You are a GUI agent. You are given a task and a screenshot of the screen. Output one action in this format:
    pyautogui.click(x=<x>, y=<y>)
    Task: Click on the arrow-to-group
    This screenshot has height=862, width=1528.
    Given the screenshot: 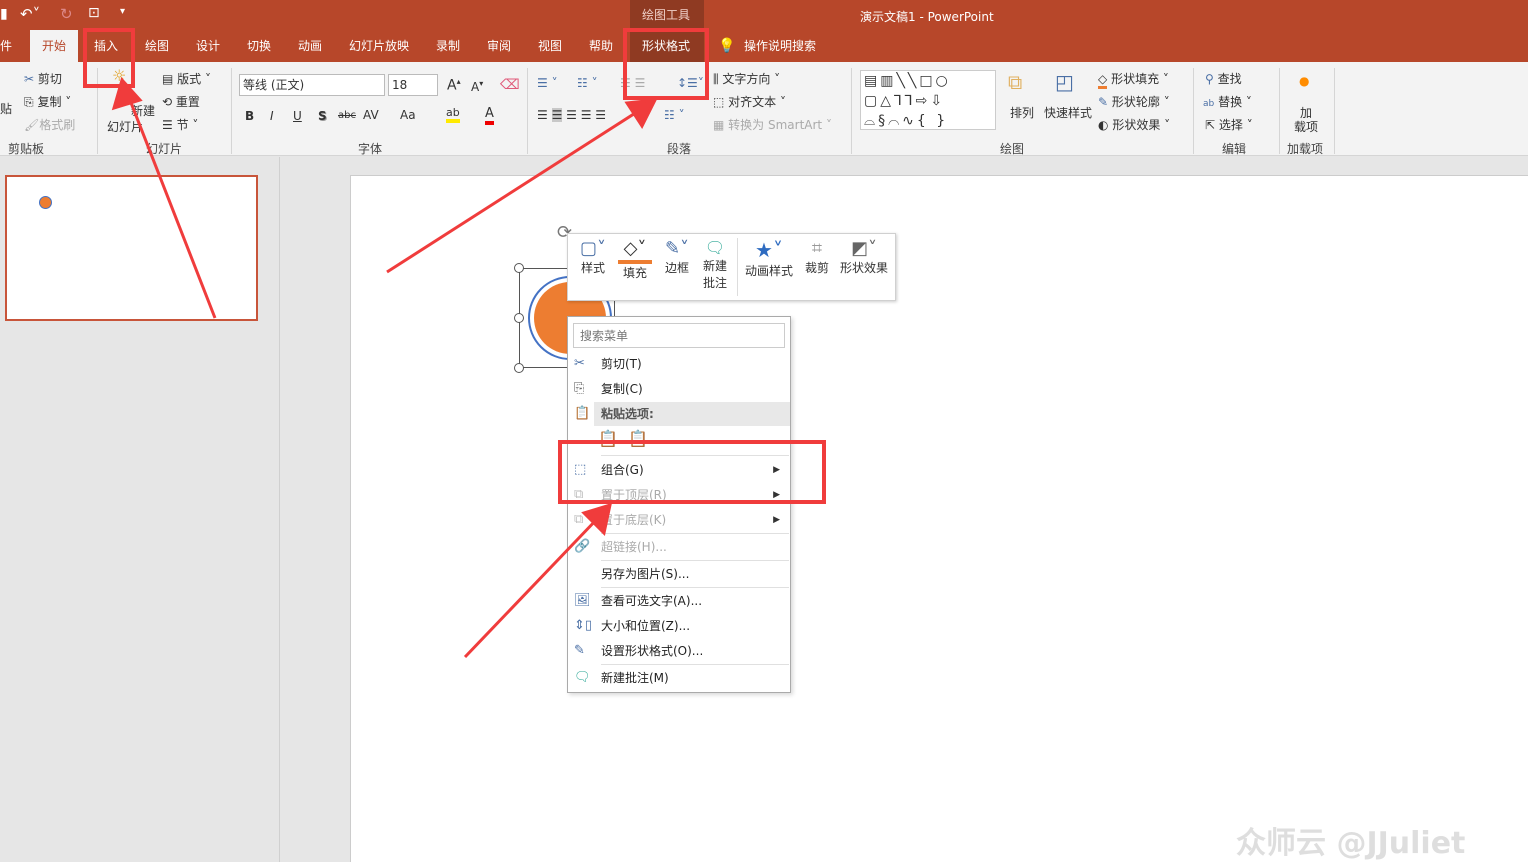 What is the action you would take?
    pyautogui.click(x=531, y=587)
    